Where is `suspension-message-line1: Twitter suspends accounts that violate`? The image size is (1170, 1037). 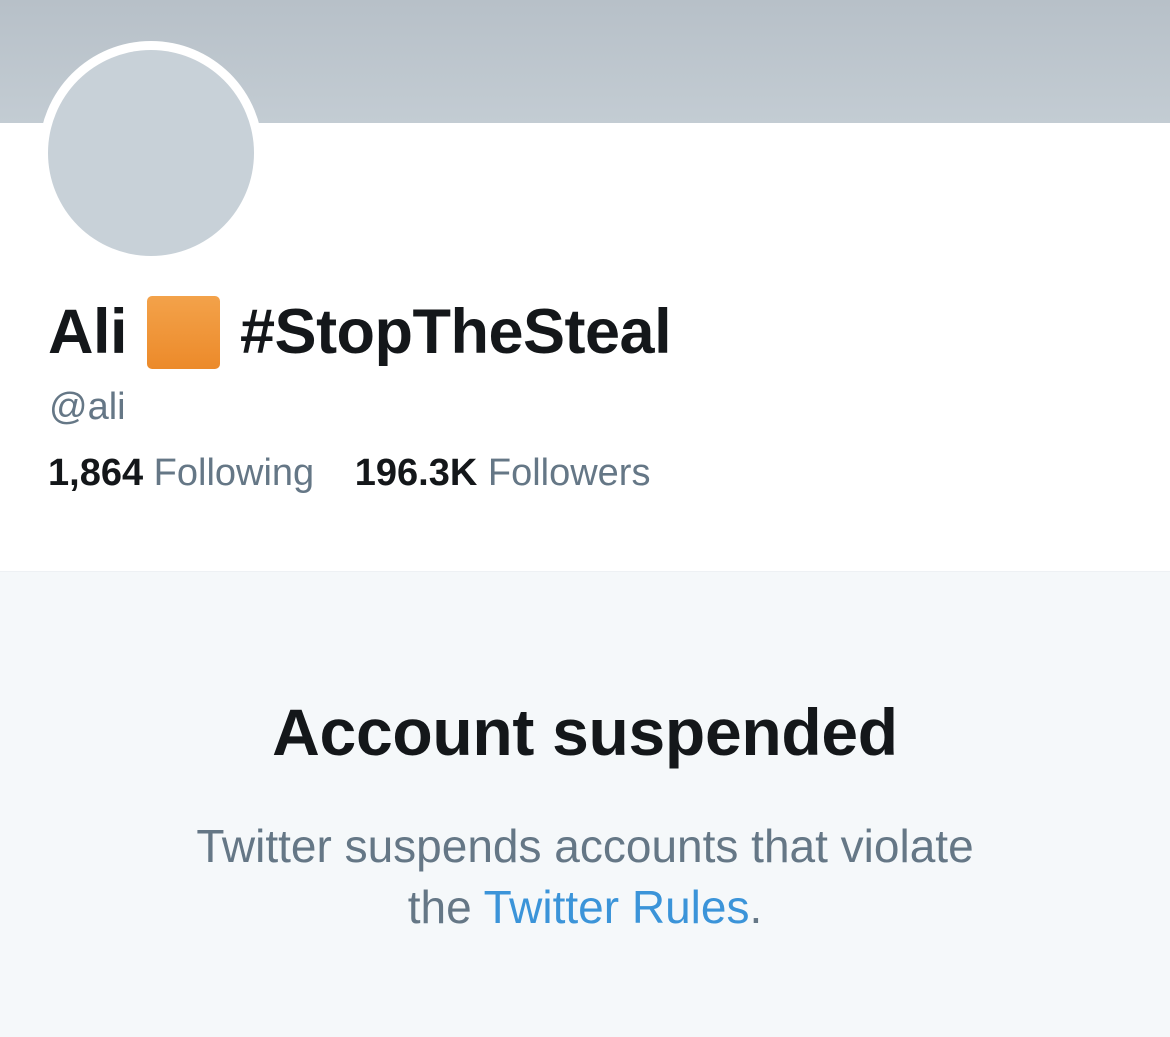 suspension-message-line1: Twitter suspends accounts that violate is located at coordinates (585, 846).